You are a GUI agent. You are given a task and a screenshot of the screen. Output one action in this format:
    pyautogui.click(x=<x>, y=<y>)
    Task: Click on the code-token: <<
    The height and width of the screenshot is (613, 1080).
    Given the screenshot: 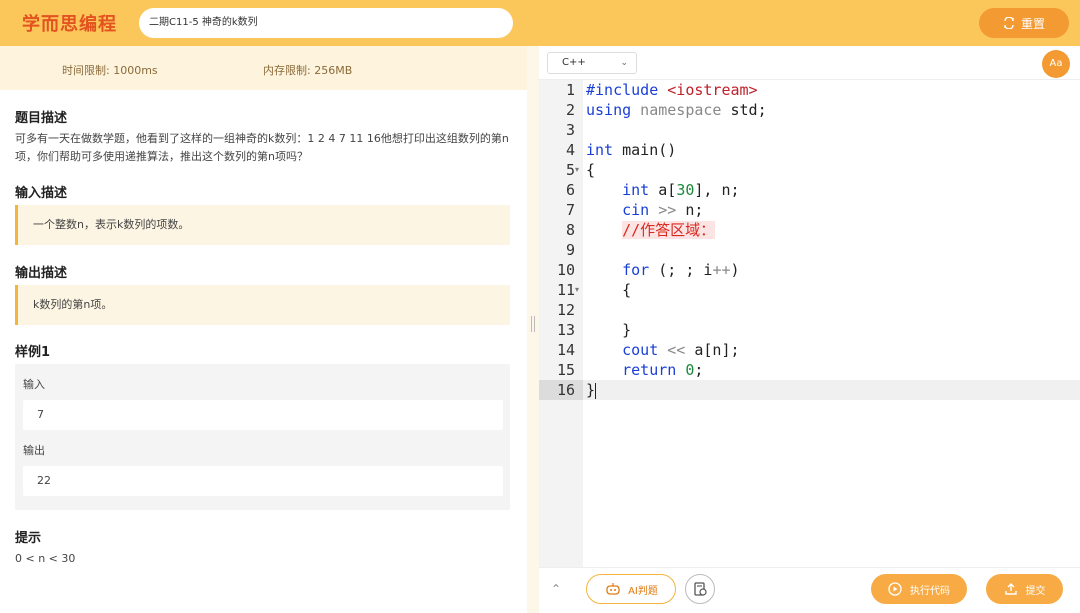 What is the action you would take?
    pyautogui.click(x=672, y=350)
    